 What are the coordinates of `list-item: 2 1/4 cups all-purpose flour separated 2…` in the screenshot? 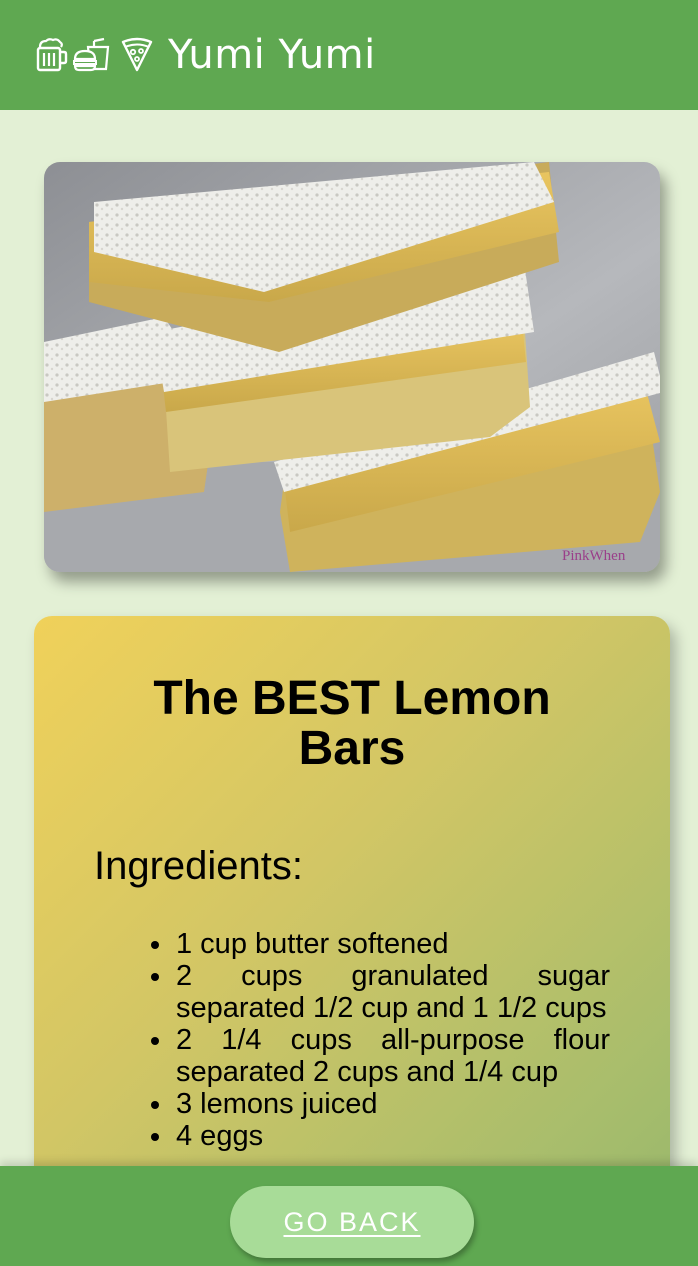 It's located at (392, 1056).